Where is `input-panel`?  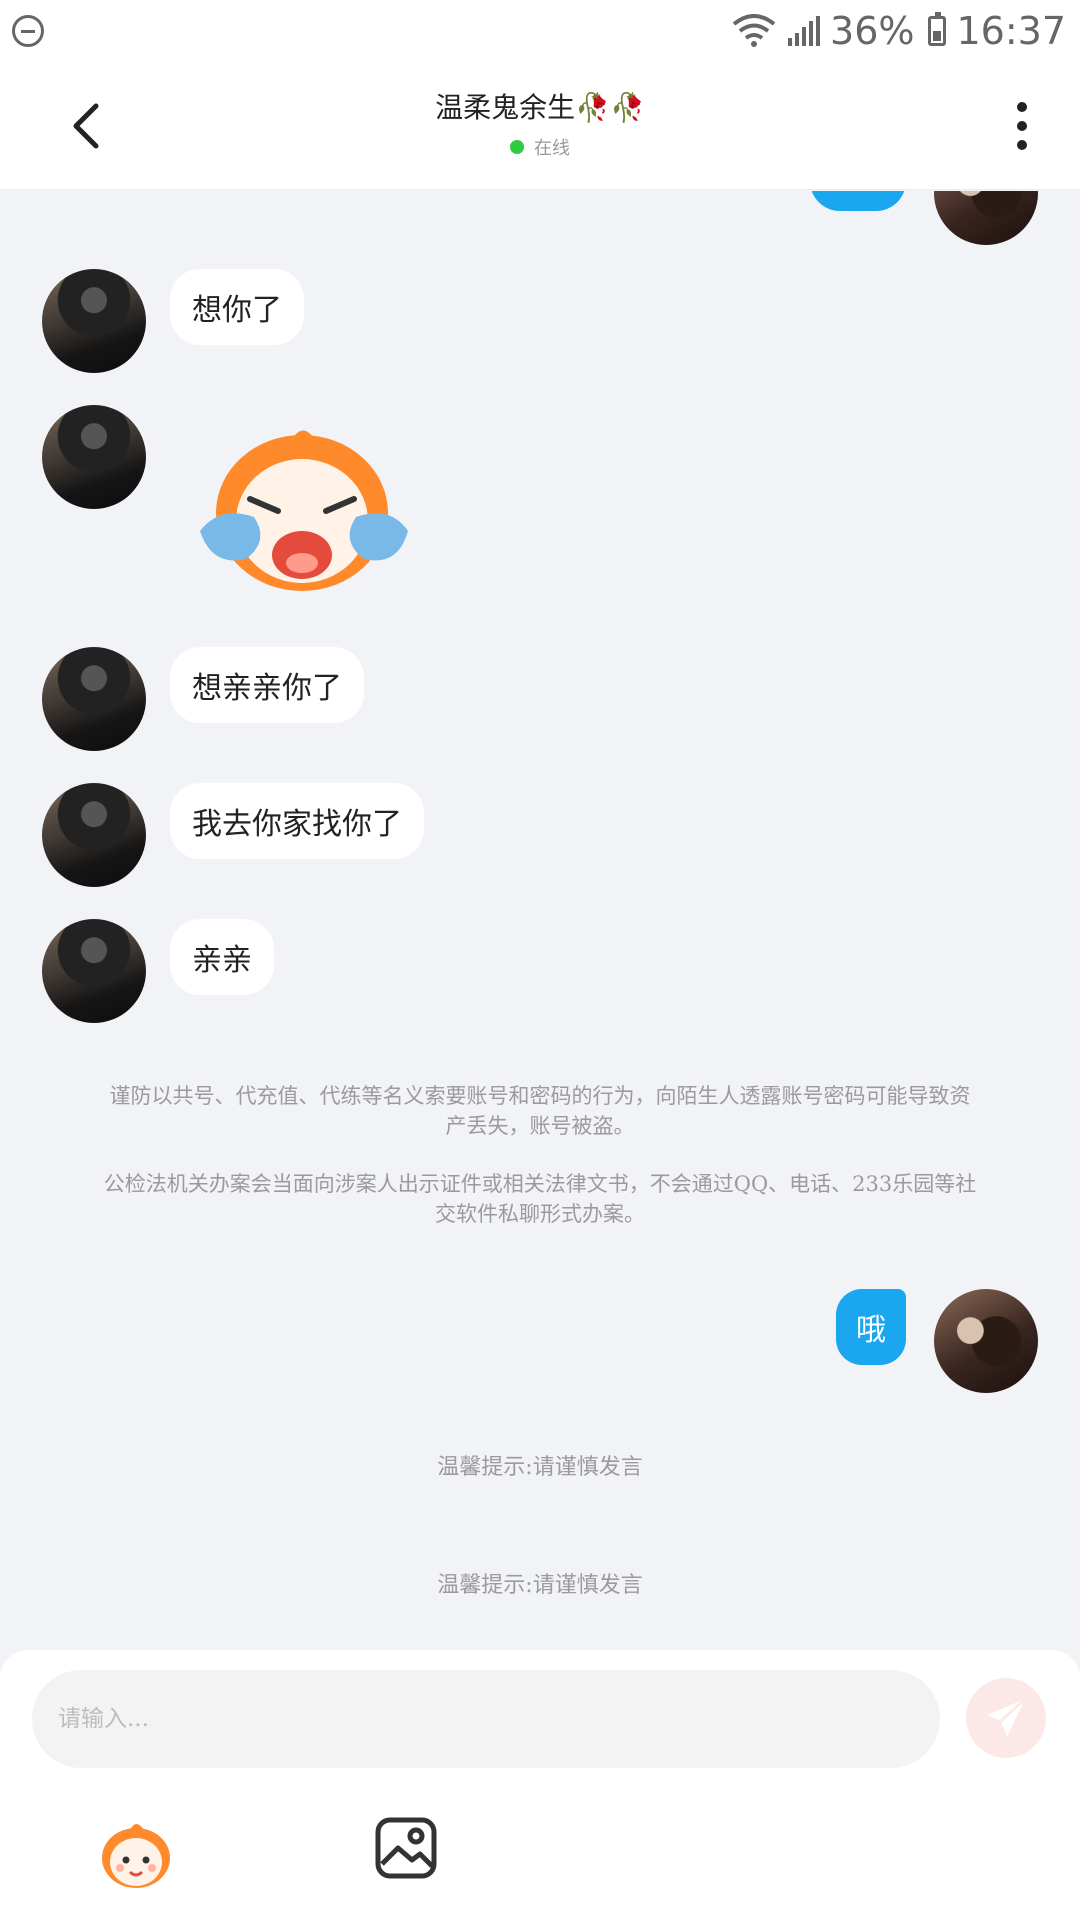 input-panel is located at coordinates (540, 1785).